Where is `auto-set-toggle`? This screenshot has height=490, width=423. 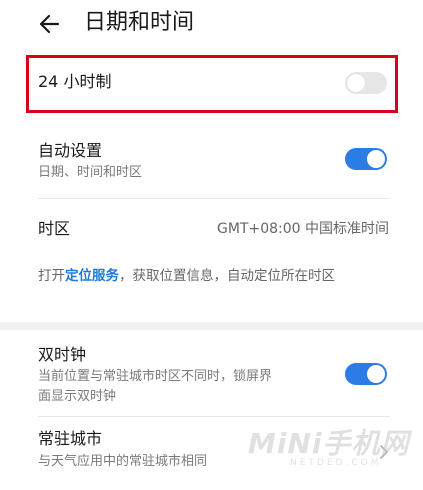 auto-set-toggle is located at coordinates (366, 159).